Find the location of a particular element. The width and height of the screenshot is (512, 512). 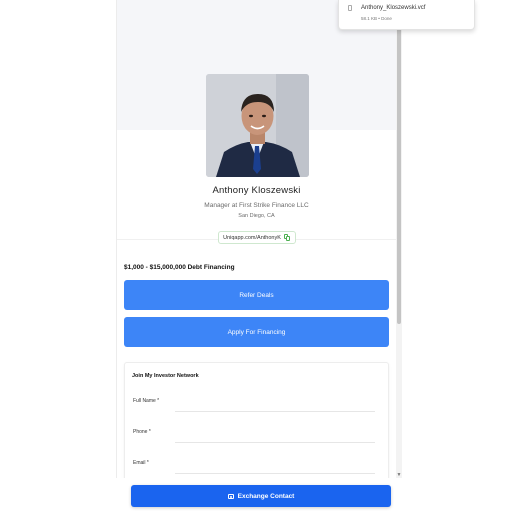

profile-location: San Diego, CA is located at coordinates (256, 216).